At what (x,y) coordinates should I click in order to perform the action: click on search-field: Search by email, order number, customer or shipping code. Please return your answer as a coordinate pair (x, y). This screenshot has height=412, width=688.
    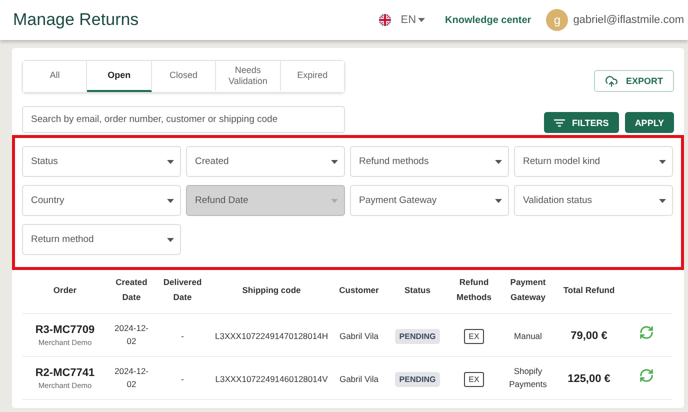
    Looking at the image, I should click on (183, 119).